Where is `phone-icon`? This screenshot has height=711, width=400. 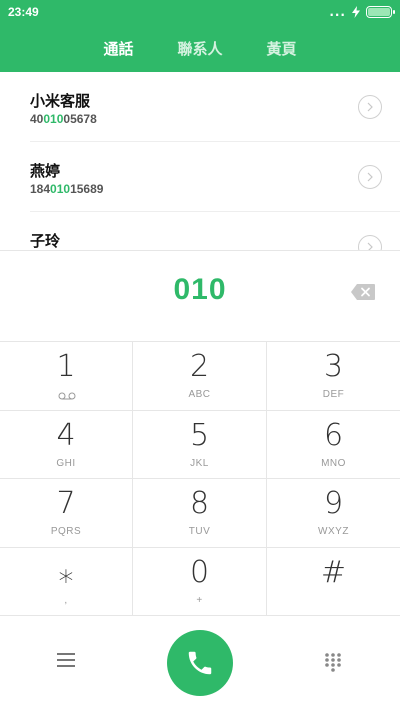
phone-icon is located at coordinates (200, 663).